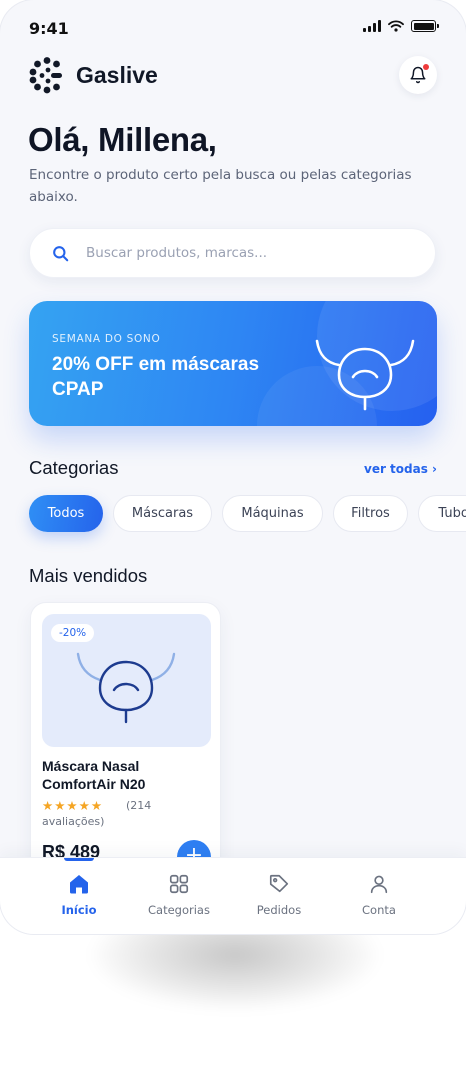  What do you see at coordinates (232, 75) in the screenshot?
I see `app-header: Gaslive` at bounding box center [232, 75].